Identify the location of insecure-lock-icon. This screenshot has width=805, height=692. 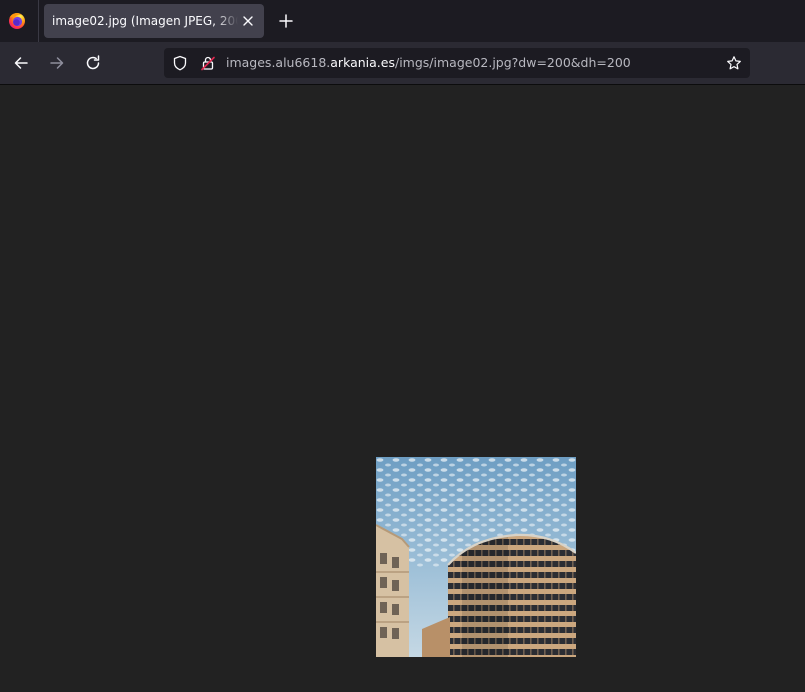
(208, 63).